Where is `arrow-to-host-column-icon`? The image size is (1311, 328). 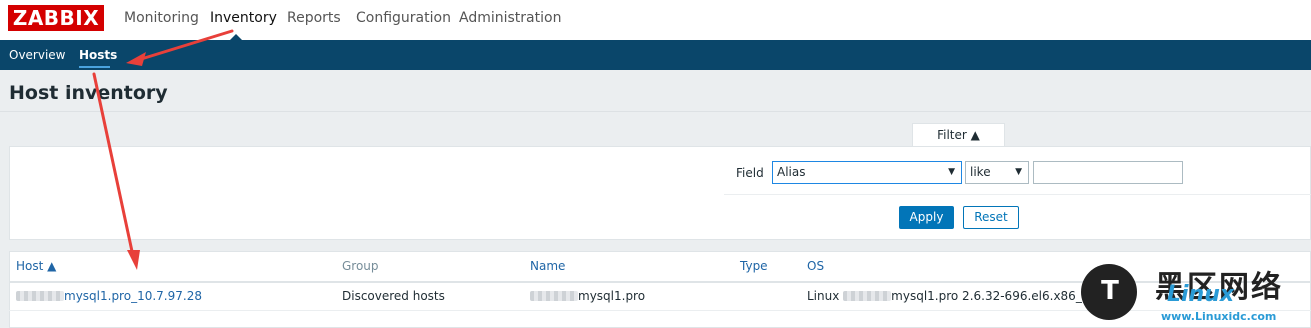 arrow-to-host-column-icon is located at coordinates (116, 171).